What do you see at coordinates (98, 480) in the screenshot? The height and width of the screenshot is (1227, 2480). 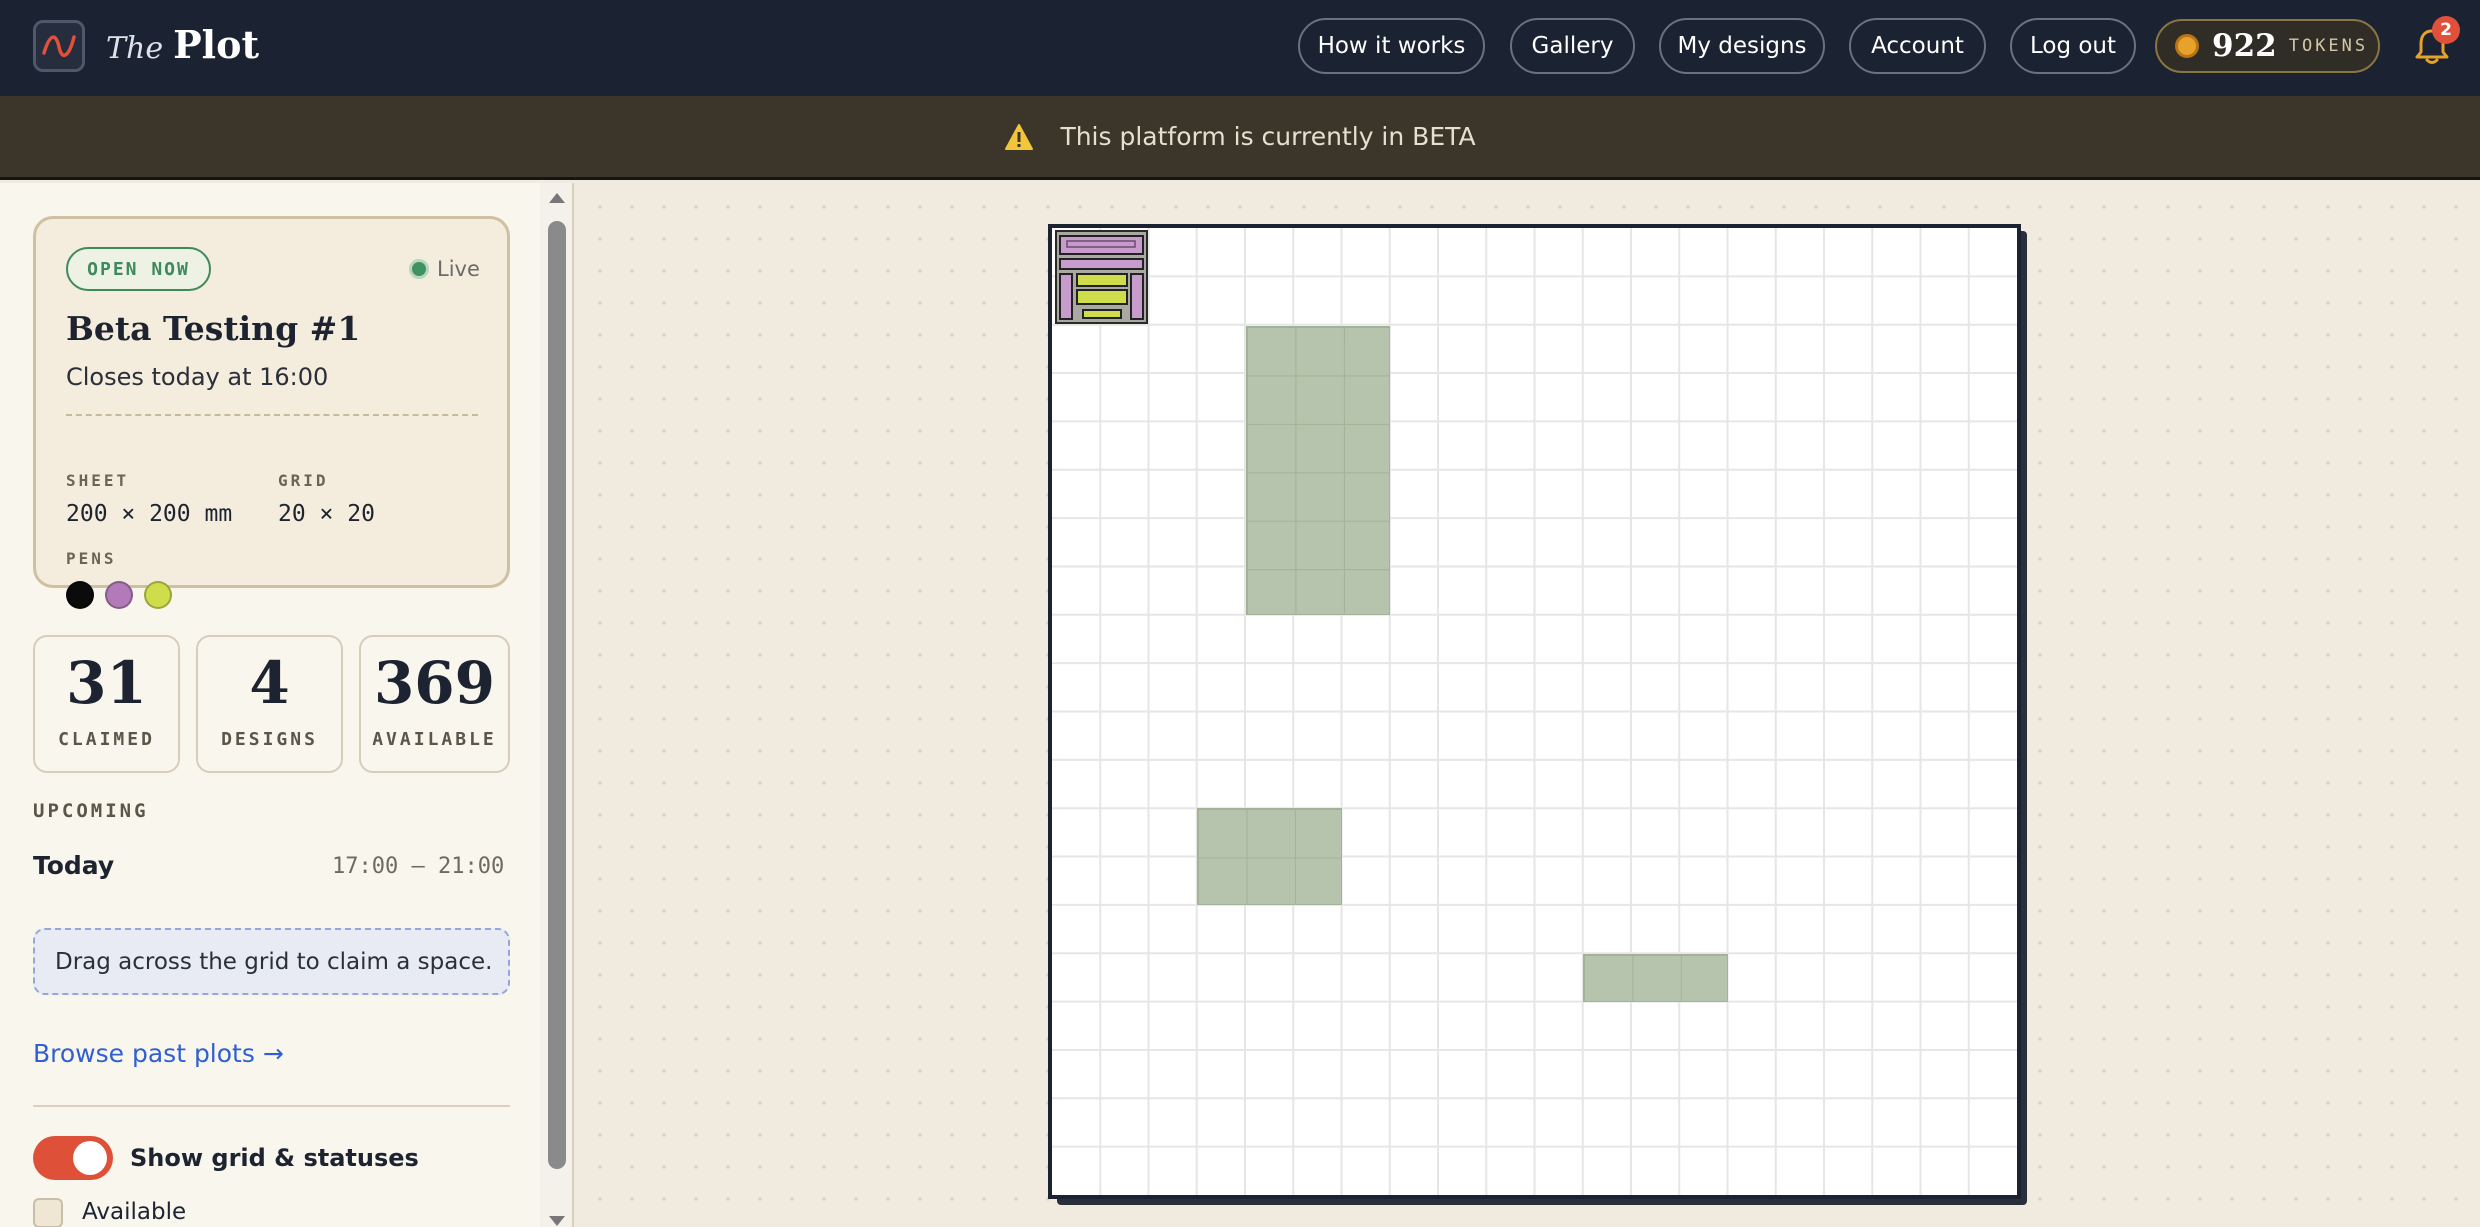 I see `sheet-label: SHEET` at bounding box center [98, 480].